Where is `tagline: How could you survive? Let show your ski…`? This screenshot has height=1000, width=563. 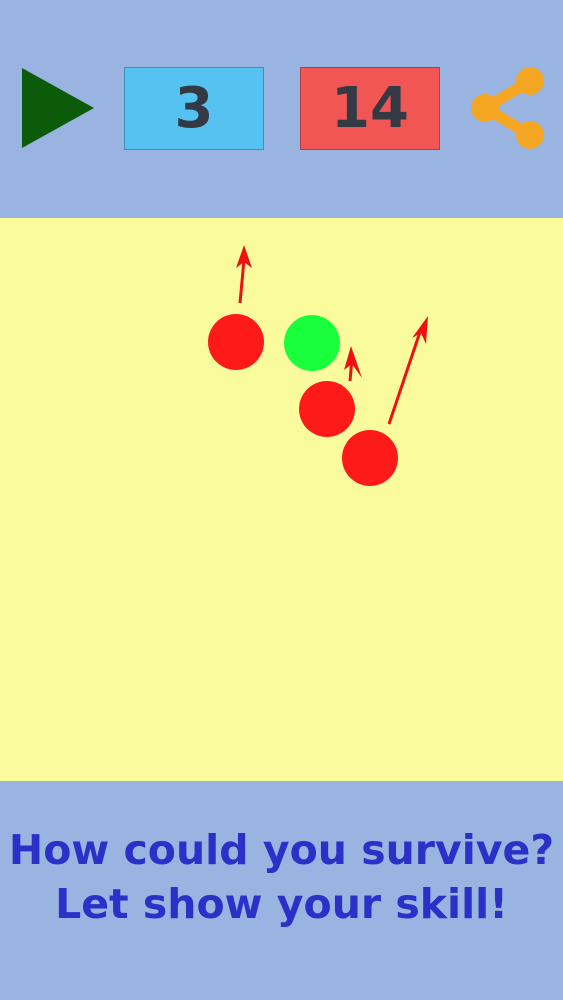 tagline: How could you survive? Let show your ski… is located at coordinates (281, 877).